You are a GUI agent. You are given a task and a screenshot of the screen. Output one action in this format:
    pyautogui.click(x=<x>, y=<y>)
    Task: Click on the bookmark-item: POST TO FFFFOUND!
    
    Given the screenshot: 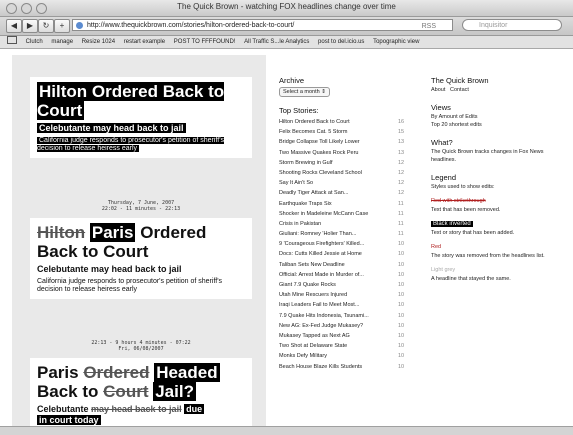 What is the action you would take?
    pyautogui.click(x=205, y=42)
    